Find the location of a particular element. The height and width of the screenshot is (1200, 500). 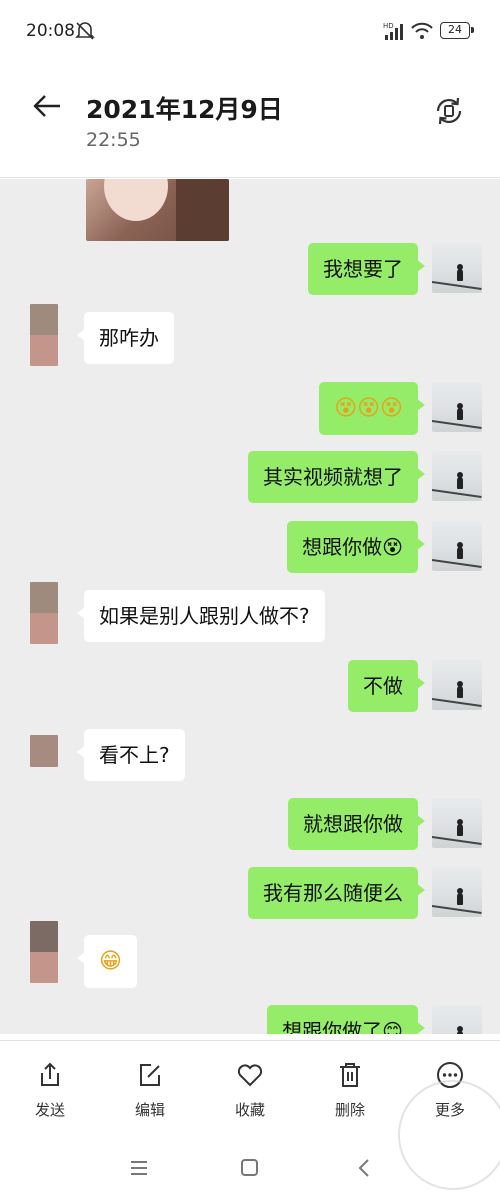

edit-icon is located at coordinates (150, 1075).